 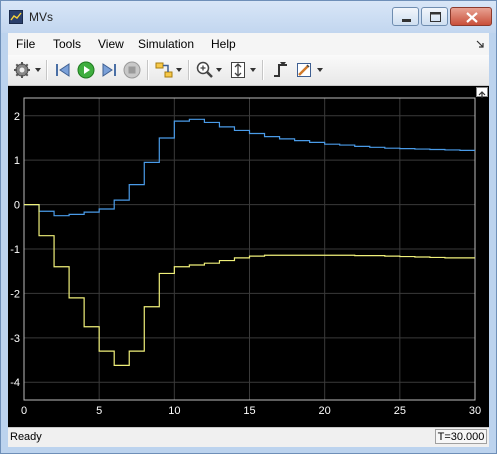 I want to click on highlight-icon, so click(x=164, y=70).